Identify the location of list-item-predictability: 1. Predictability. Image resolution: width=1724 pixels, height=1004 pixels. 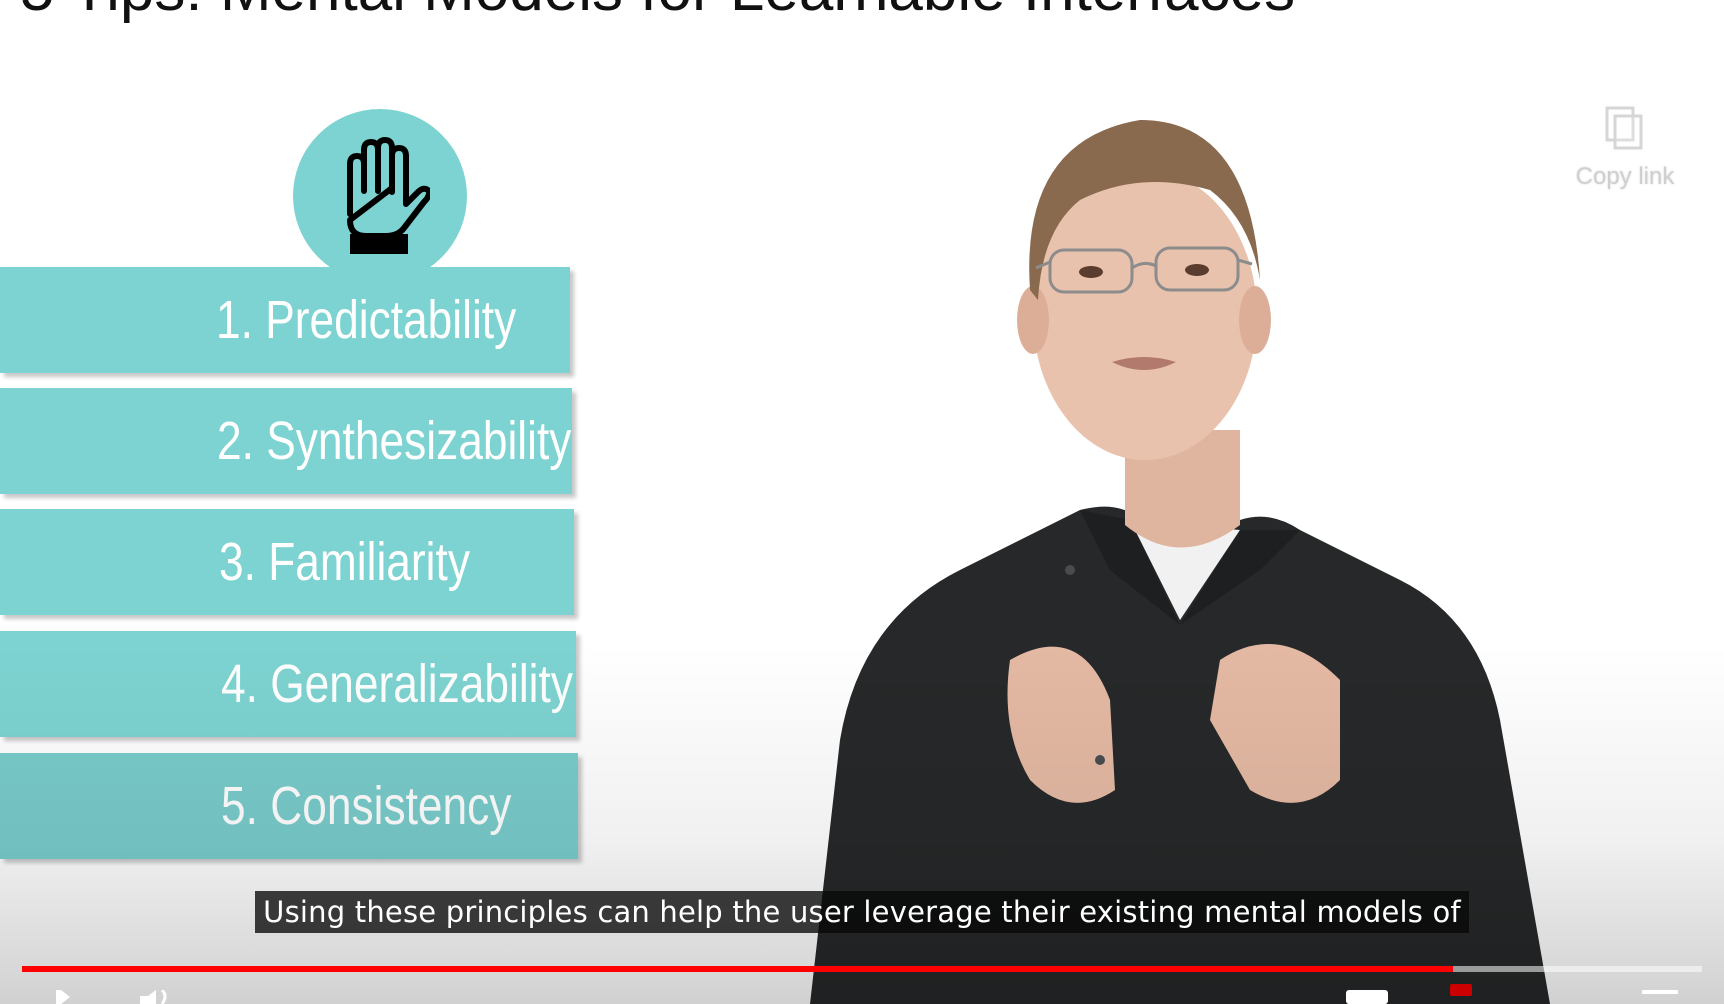
(285, 320).